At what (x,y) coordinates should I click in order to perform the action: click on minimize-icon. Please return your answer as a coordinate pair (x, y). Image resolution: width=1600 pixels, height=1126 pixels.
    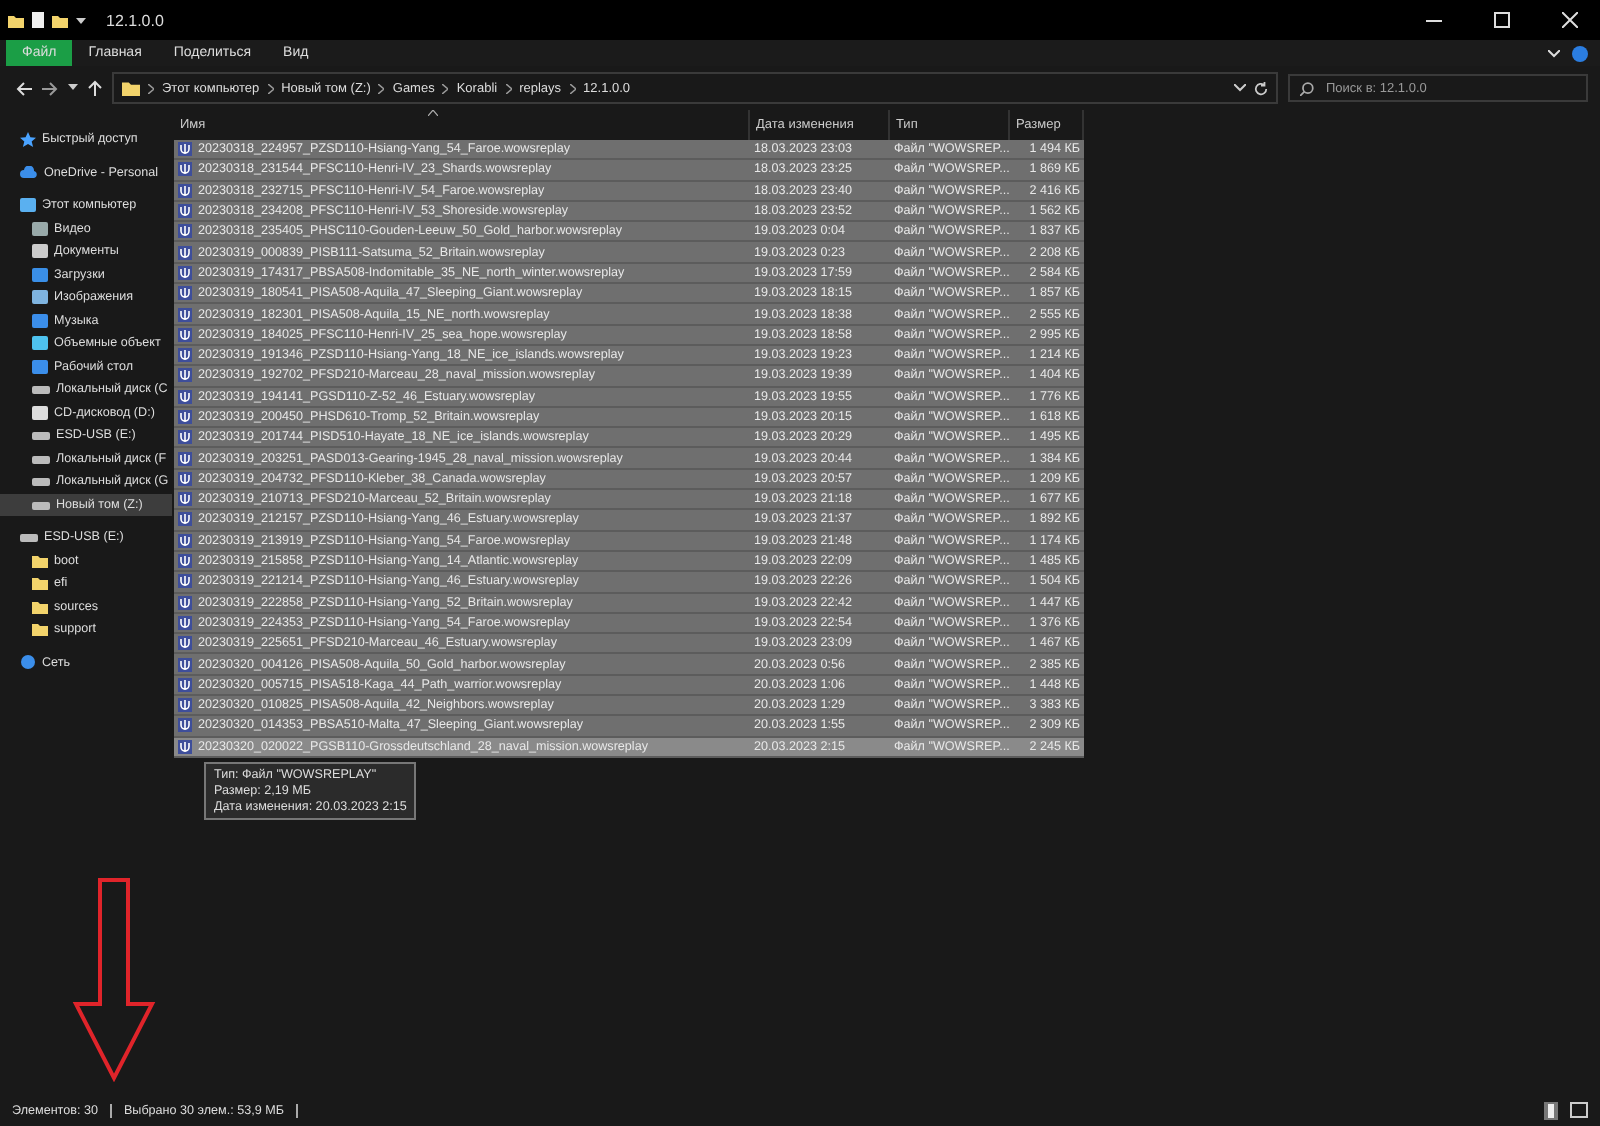
    Looking at the image, I should click on (1434, 20).